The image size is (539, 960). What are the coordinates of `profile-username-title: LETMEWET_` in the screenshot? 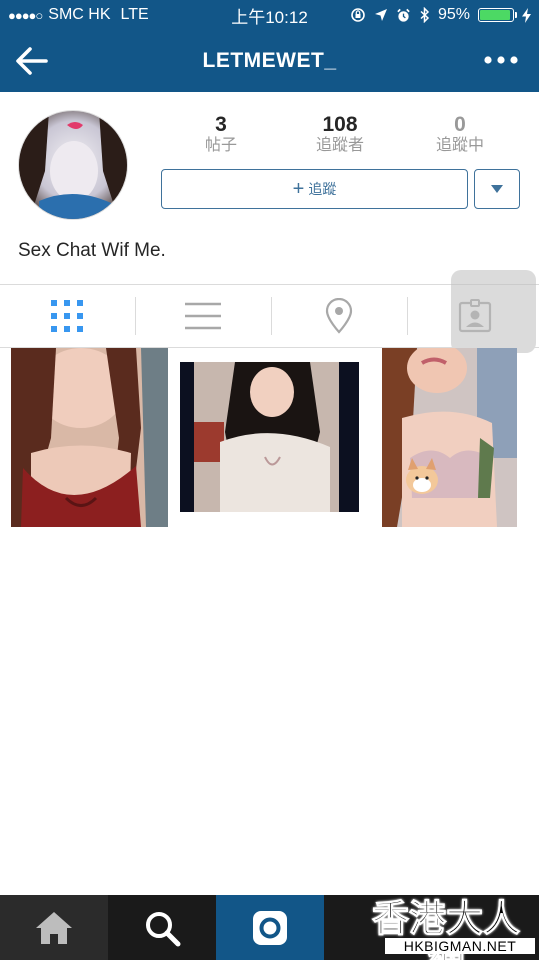 It's located at (269, 60).